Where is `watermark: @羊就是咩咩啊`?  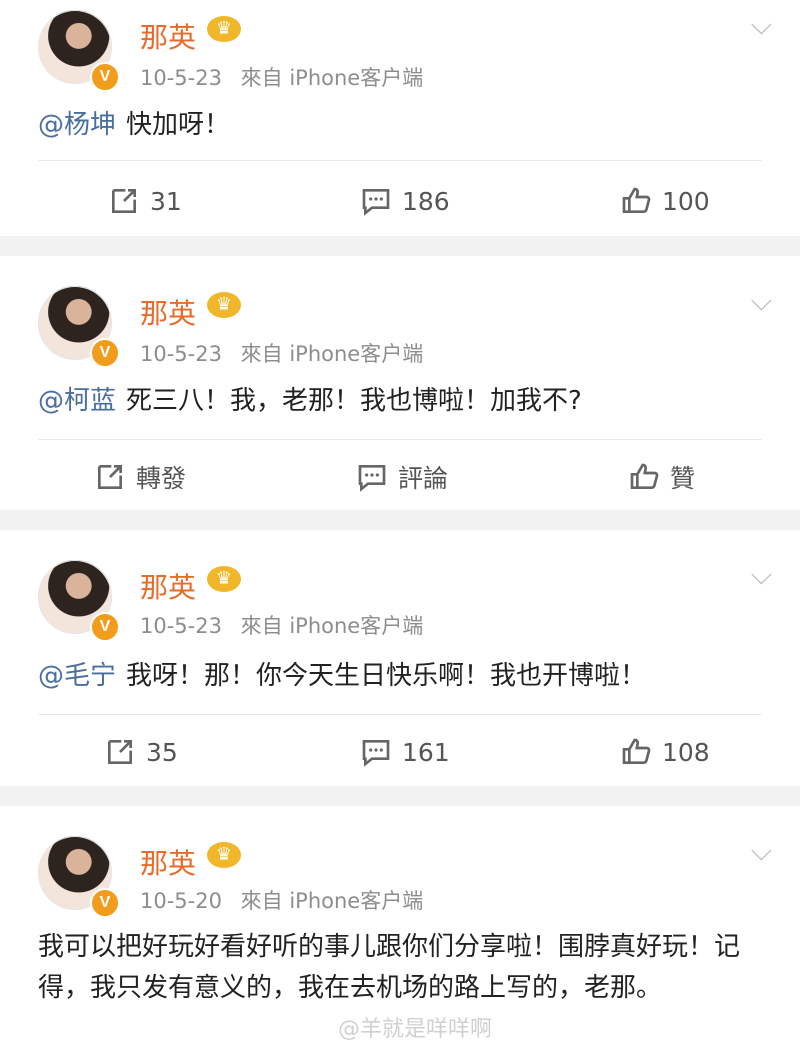
watermark: @羊就是咩咩啊 is located at coordinates (415, 1029).